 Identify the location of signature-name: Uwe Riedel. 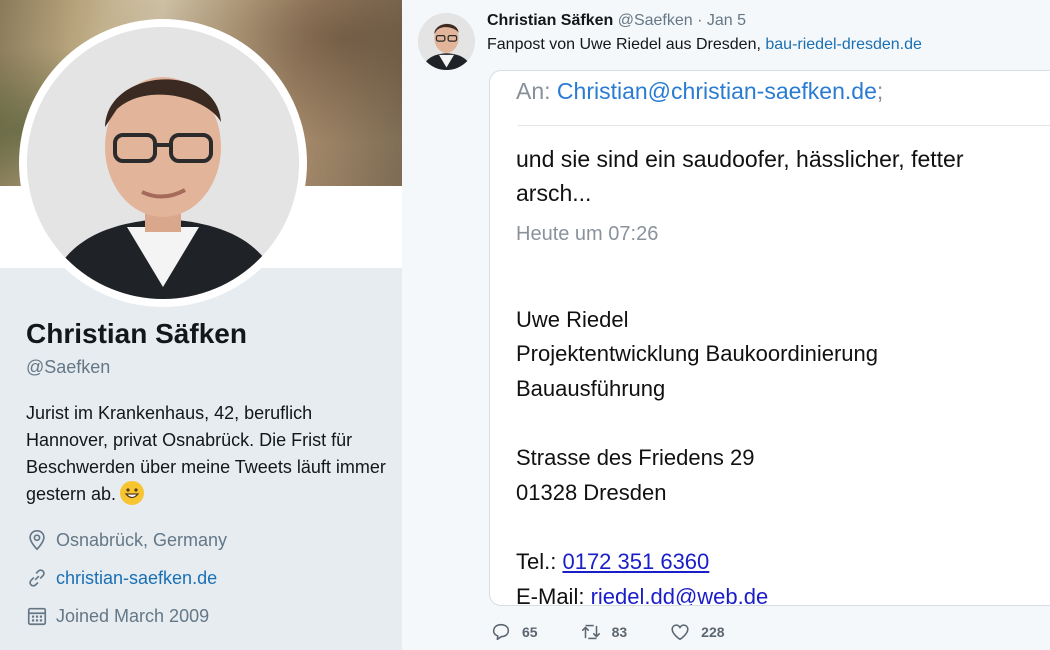
(572, 319).